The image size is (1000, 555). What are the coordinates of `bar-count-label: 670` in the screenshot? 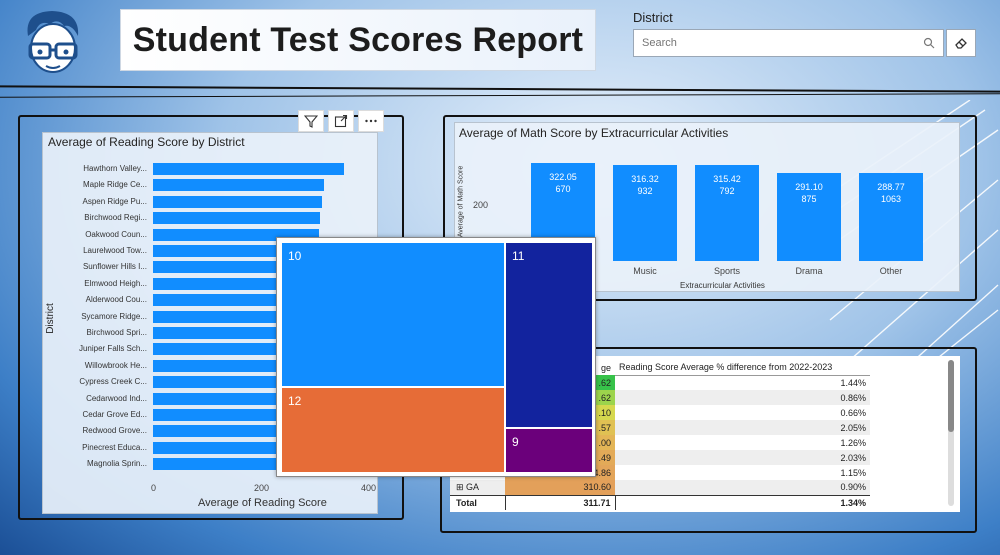 It's located at (563, 189).